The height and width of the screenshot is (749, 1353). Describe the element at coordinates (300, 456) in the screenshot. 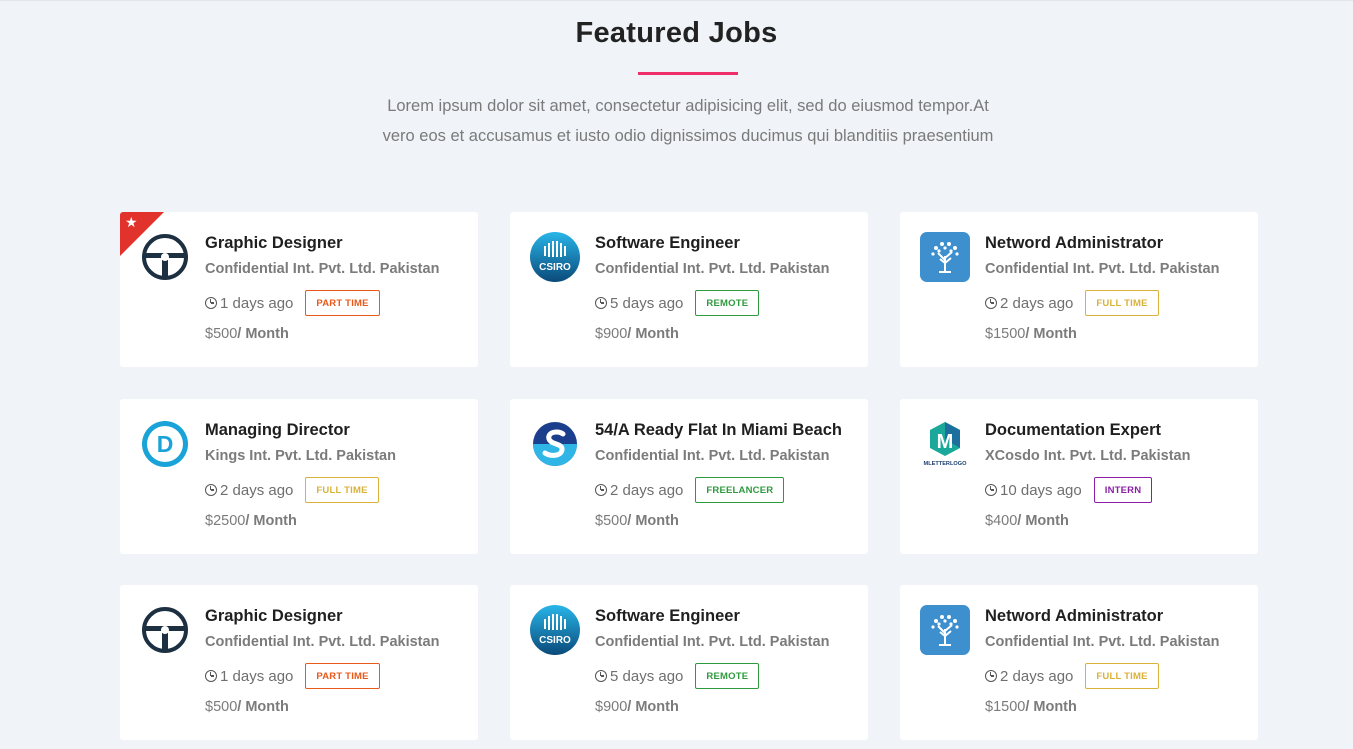

I see `company-name: Kings Int. Pvt. Ltd. Pakistan` at that location.